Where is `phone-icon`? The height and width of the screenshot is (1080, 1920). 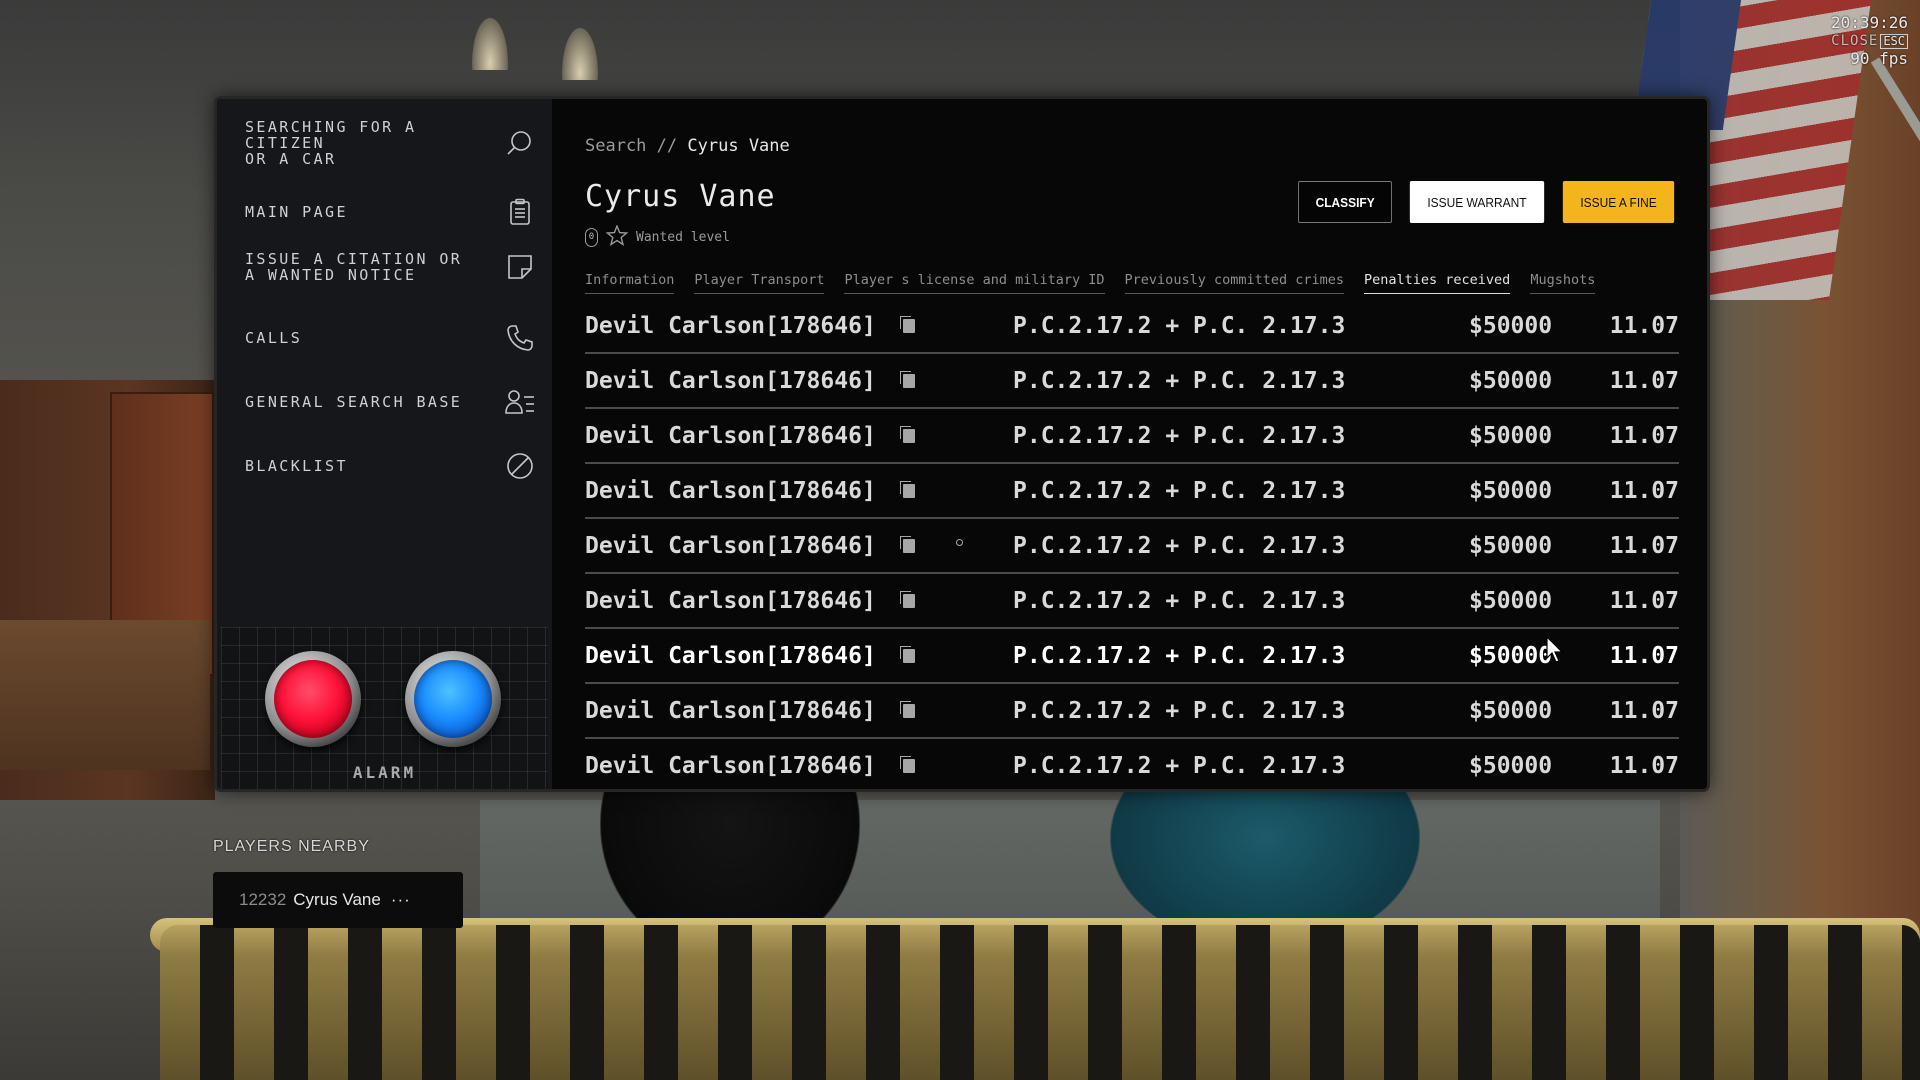 phone-icon is located at coordinates (520, 338).